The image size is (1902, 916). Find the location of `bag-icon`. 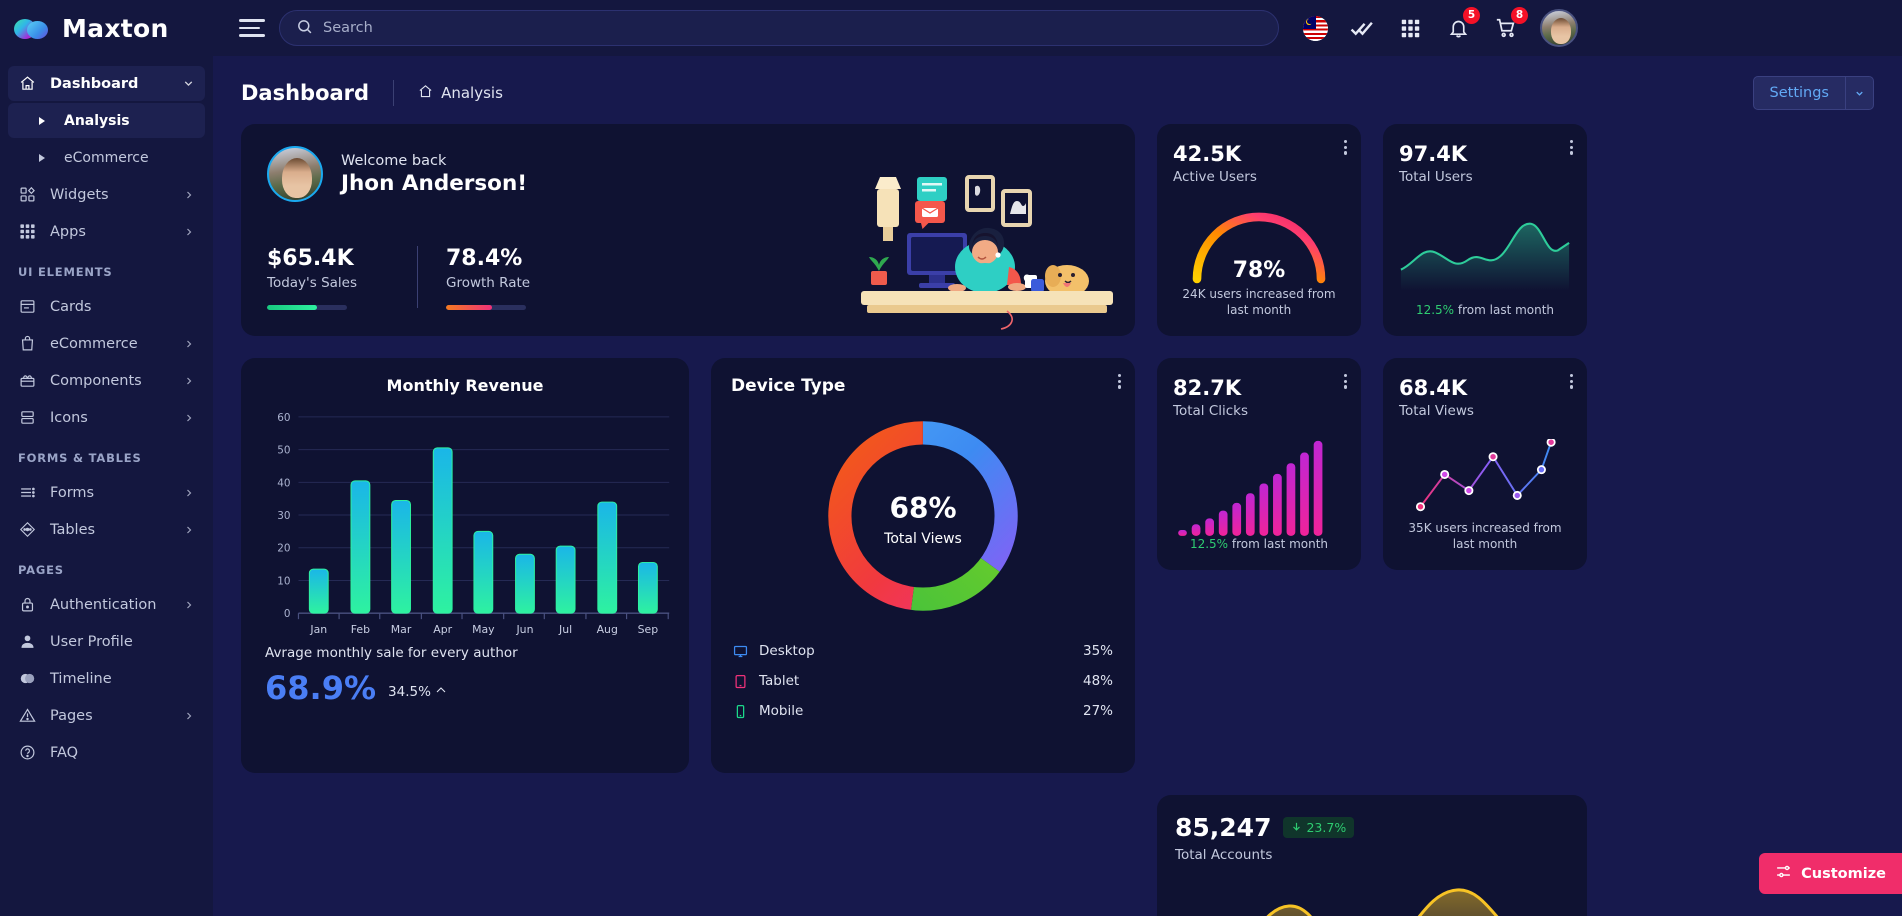

bag-icon is located at coordinates (27, 343).